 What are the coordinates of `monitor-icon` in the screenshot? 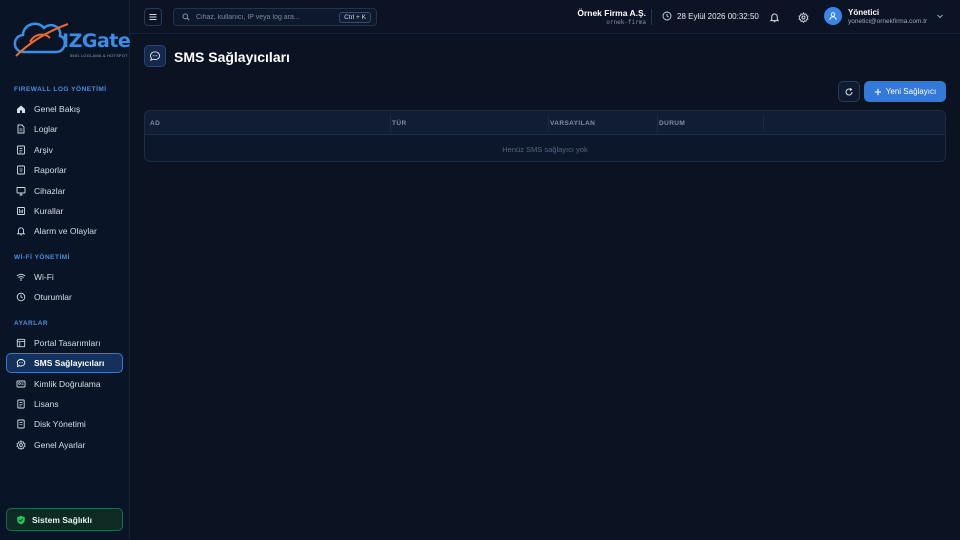 It's located at (21, 191).